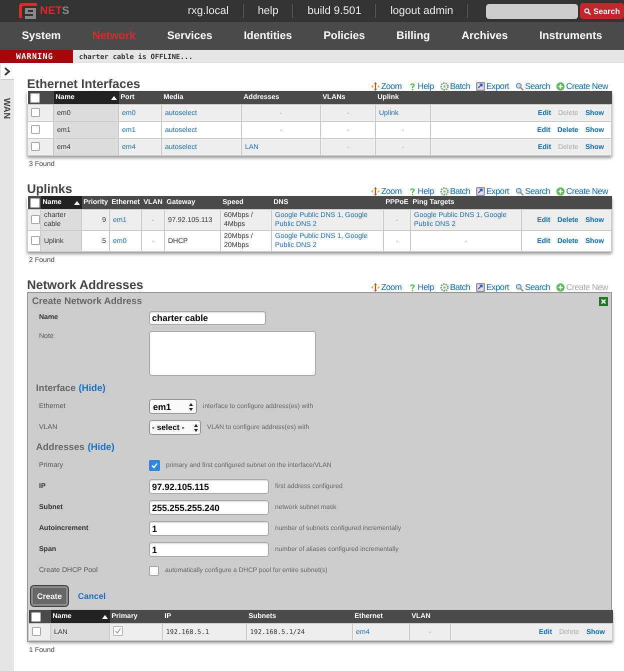 The height and width of the screenshot is (671, 624). Describe the element at coordinates (49, 596) in the screenshot. I see `create-button: Create` at that location.